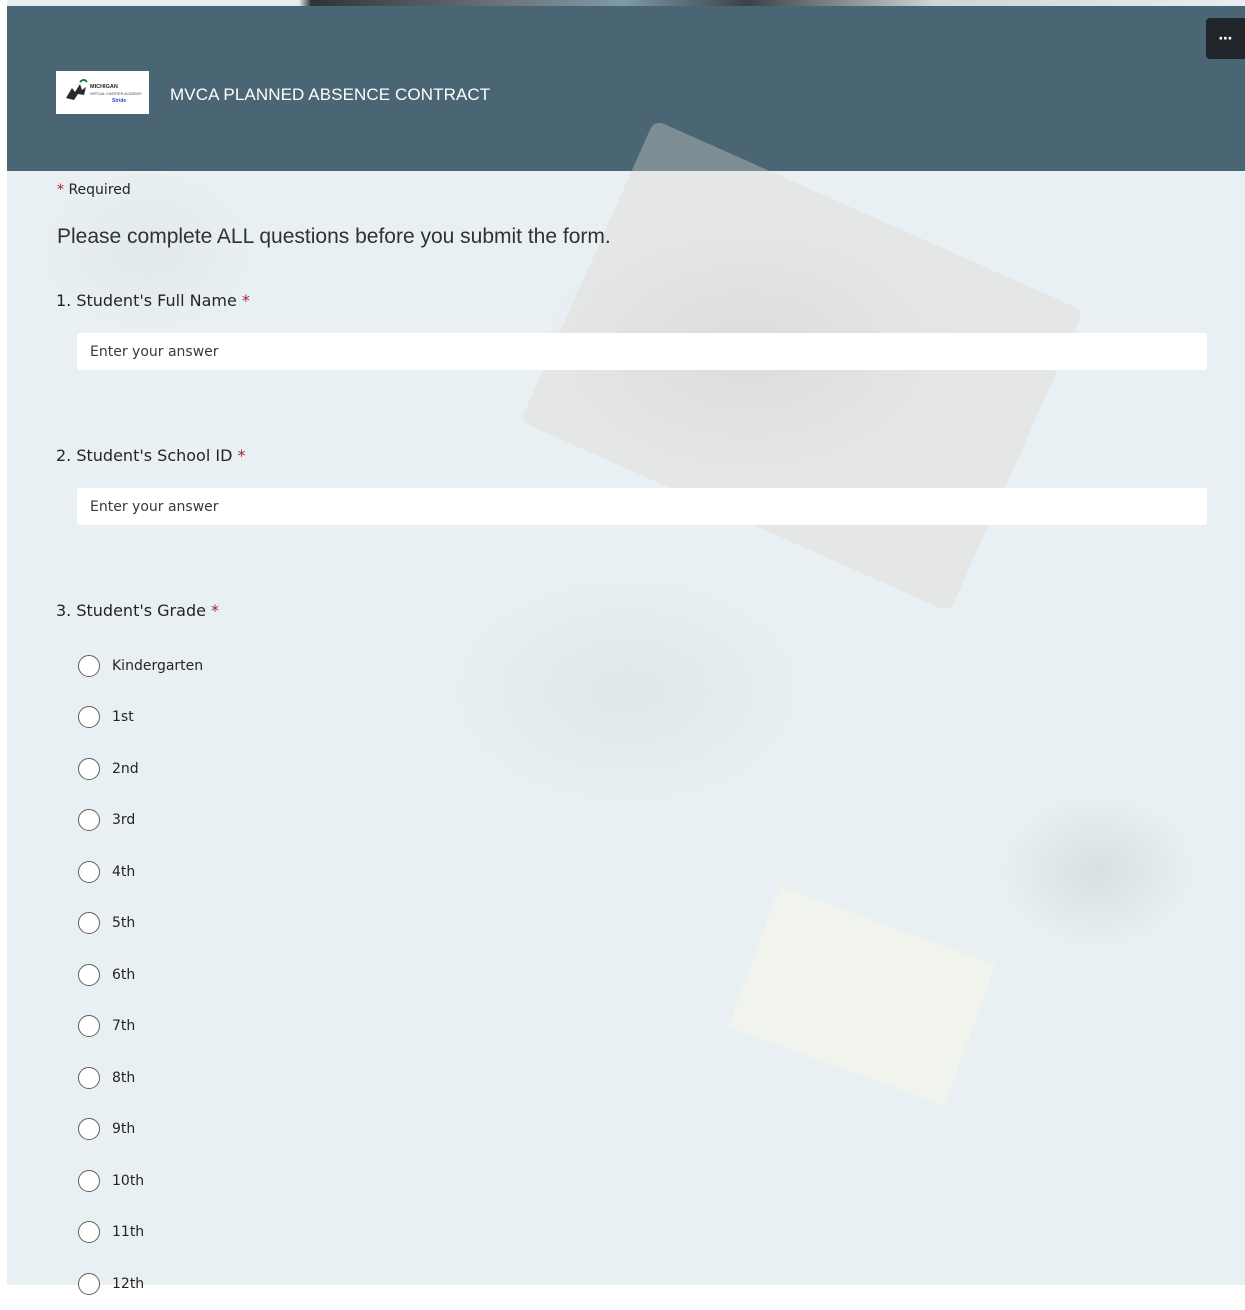  Describe the element at coordinates (158, 665) in the screenshot. I see `grade-option-label: Kindergarten` at that location.